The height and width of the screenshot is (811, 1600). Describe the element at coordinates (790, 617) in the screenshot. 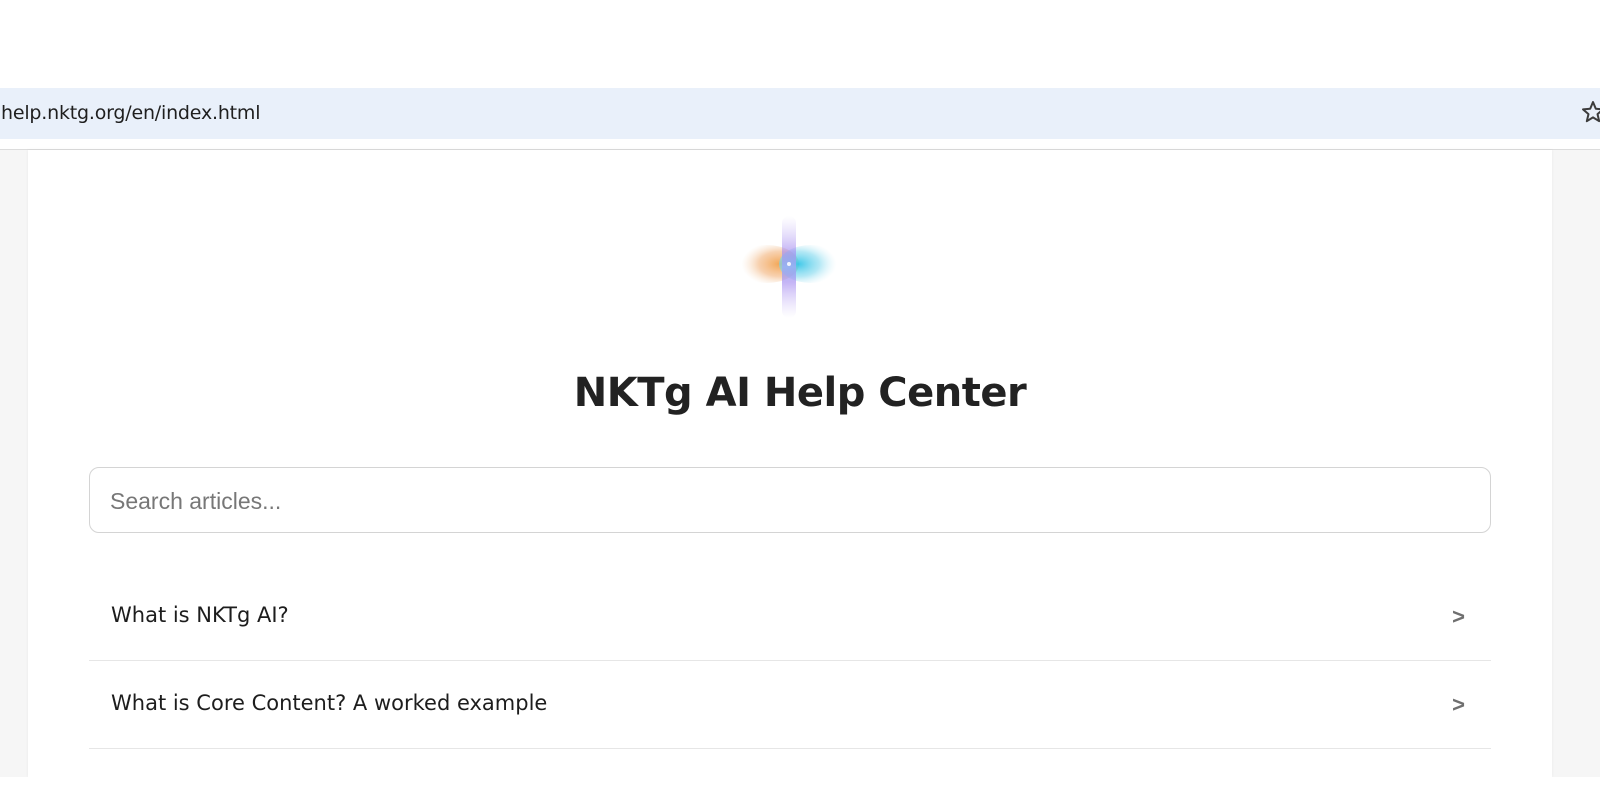

I see `article-item-what-is-nktg-ai: What is NKTg AI? >` at that location.